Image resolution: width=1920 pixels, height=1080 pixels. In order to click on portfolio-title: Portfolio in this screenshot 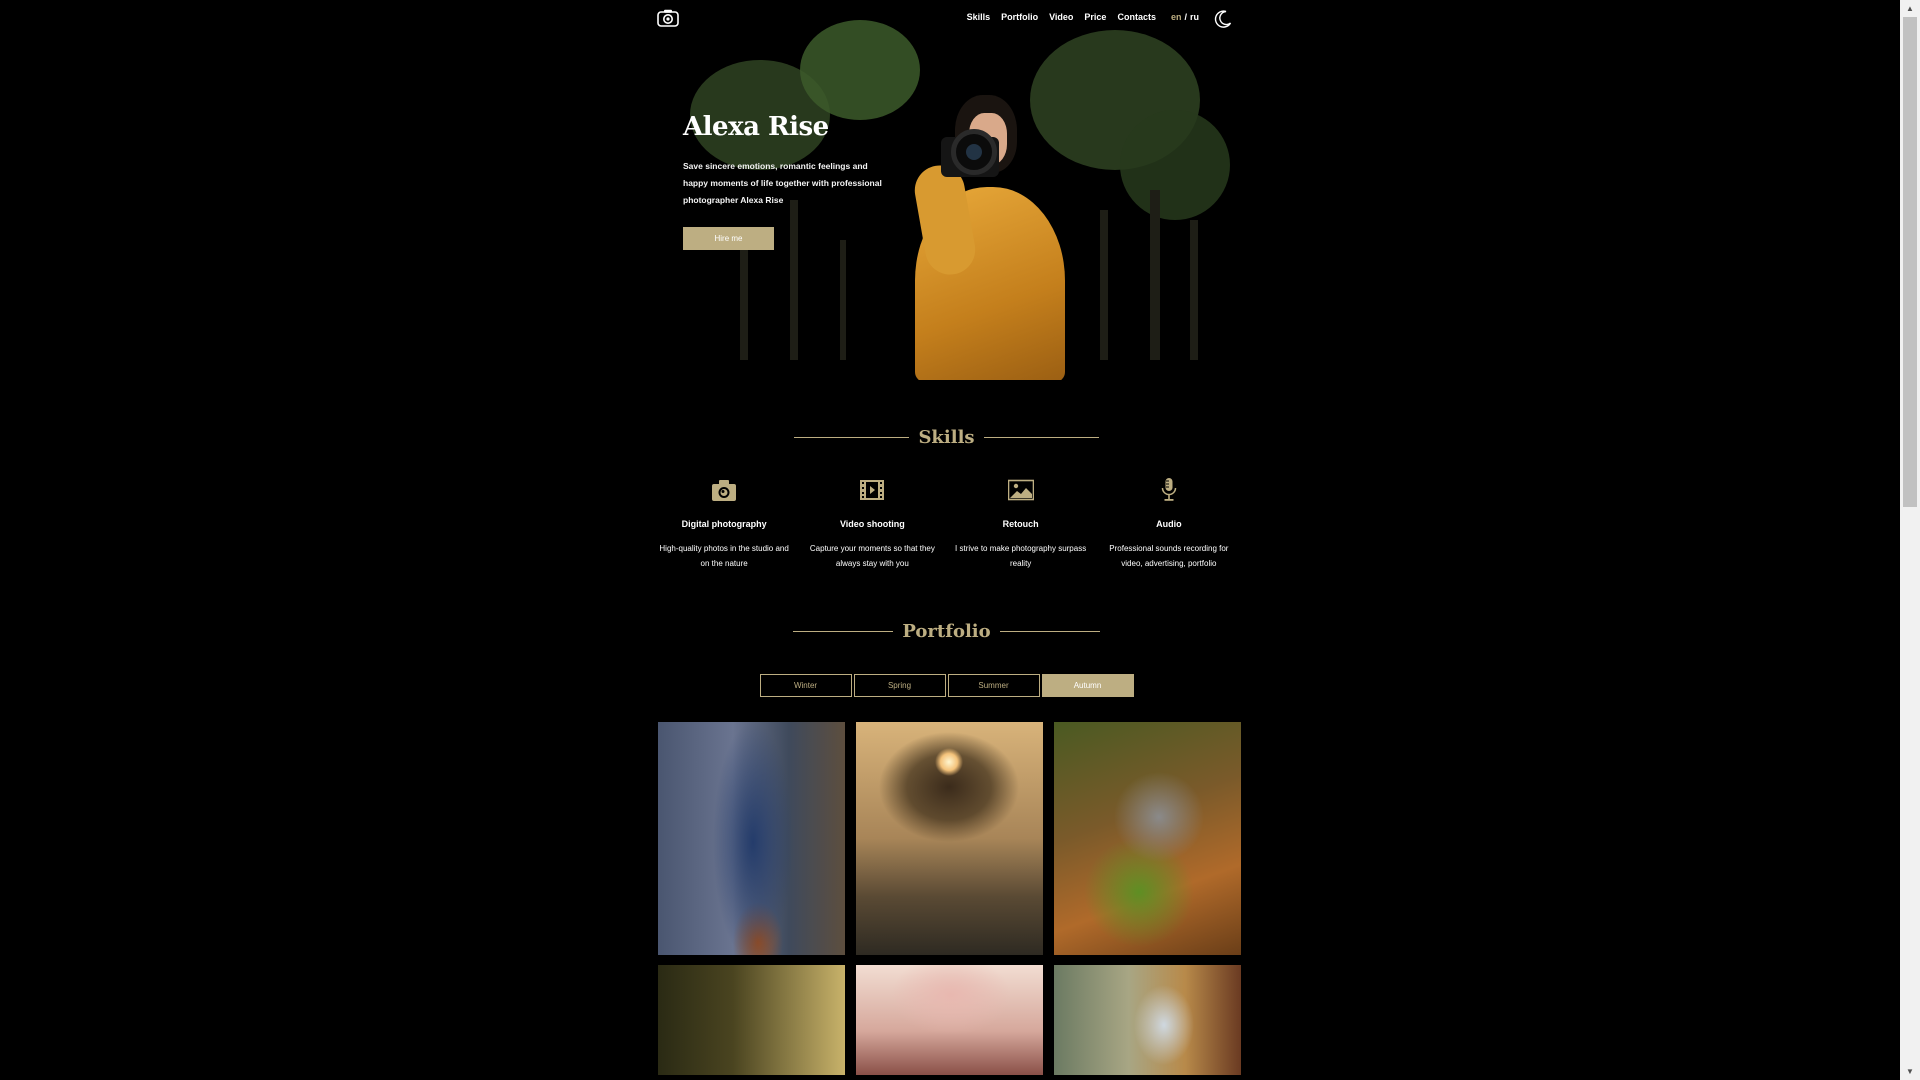, I will do `click(946, 631)`.